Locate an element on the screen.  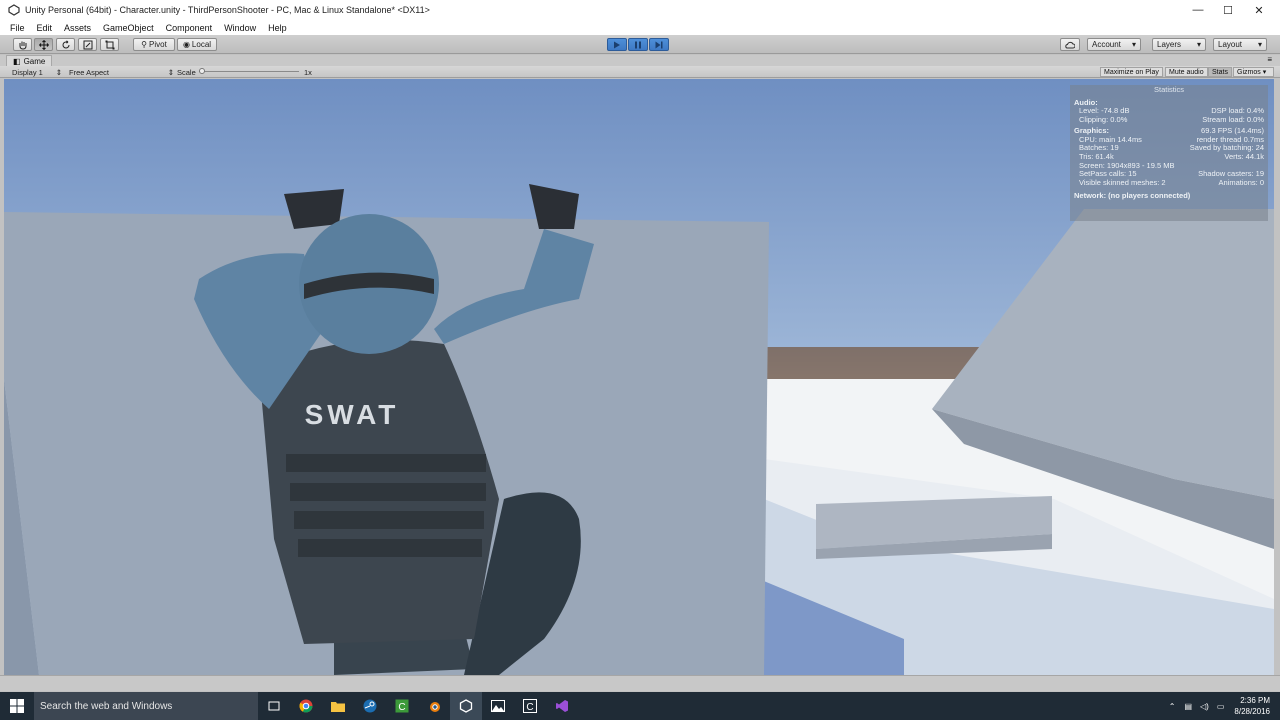
status-bar is located at coordinates (640, 683).